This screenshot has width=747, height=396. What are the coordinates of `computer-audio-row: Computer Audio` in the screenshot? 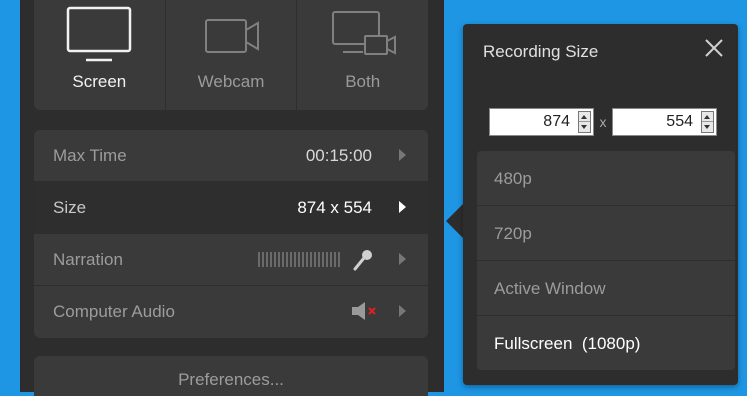 It's located at (231, 312).